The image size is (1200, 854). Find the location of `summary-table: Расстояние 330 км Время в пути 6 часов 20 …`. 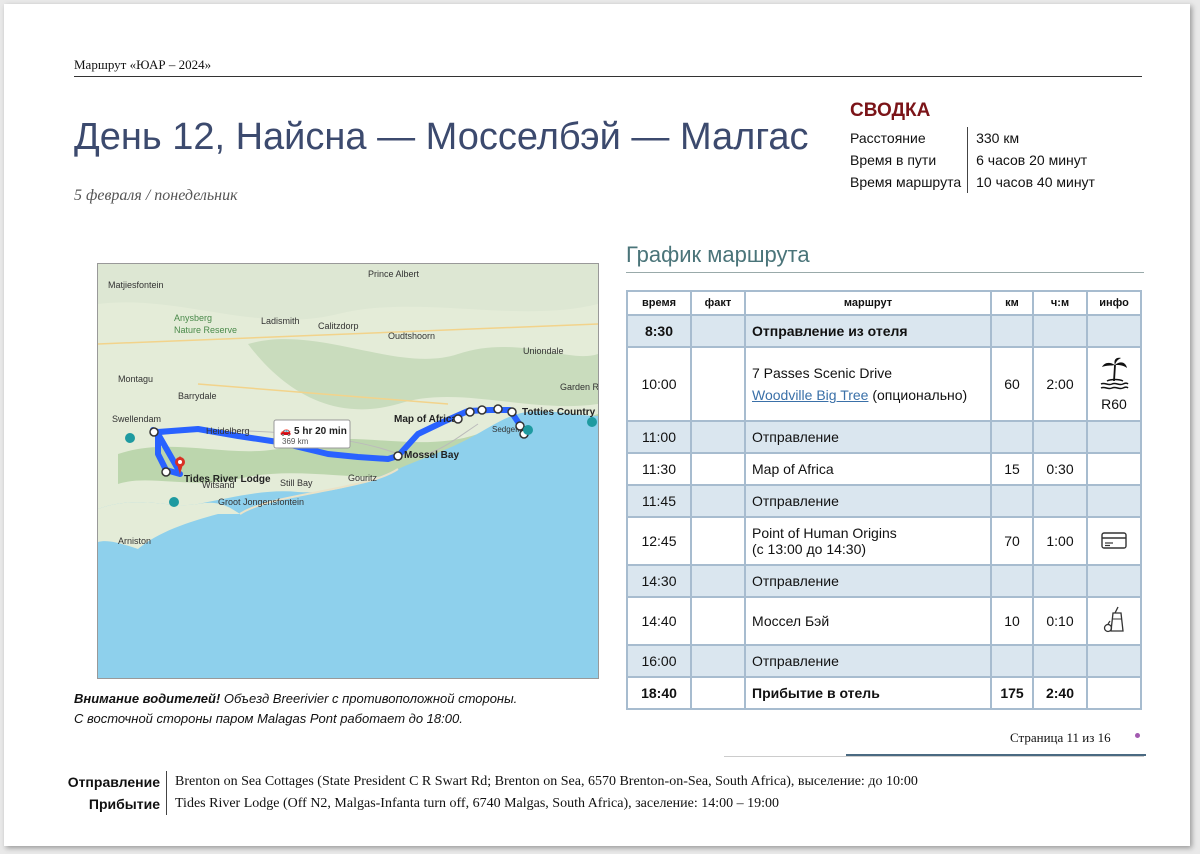

summary-table: Расстояние 330 км Время в пути 6 часов 20 … is located at coordinates (975, 160).